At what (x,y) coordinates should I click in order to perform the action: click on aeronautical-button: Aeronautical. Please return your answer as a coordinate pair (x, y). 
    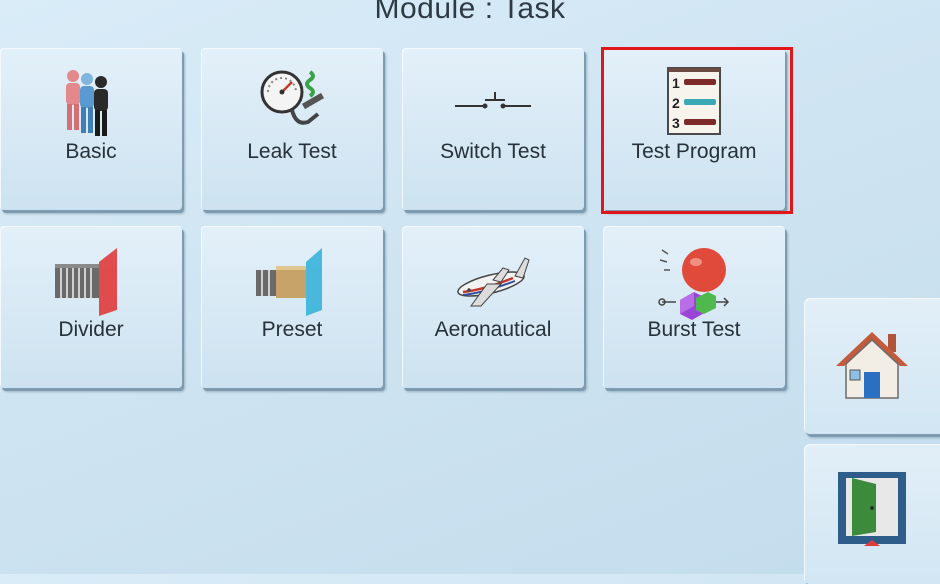
    Looking at the image, I should click on (493, 307).